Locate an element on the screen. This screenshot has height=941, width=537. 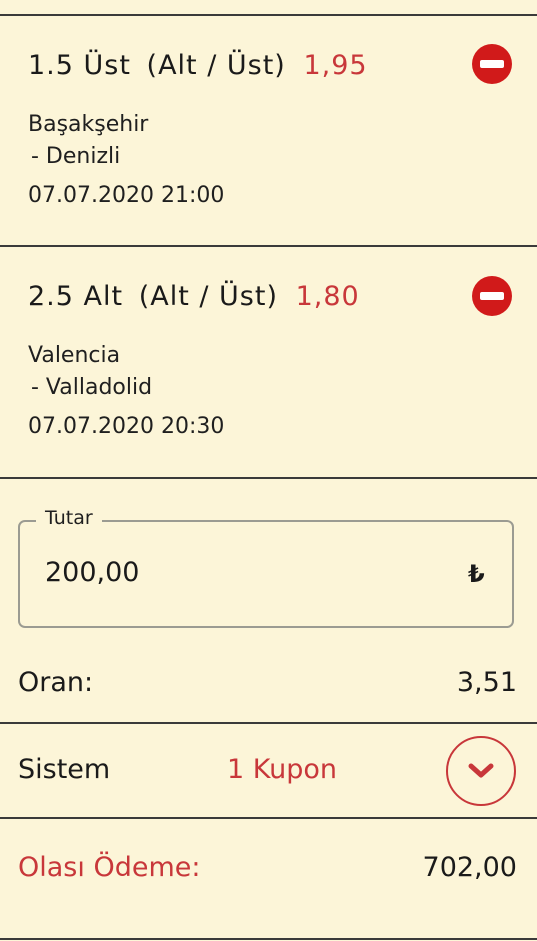
bet-title: 2.5 Alt (Alt / Üst) 1,80 is located at coordinates (194, 296).